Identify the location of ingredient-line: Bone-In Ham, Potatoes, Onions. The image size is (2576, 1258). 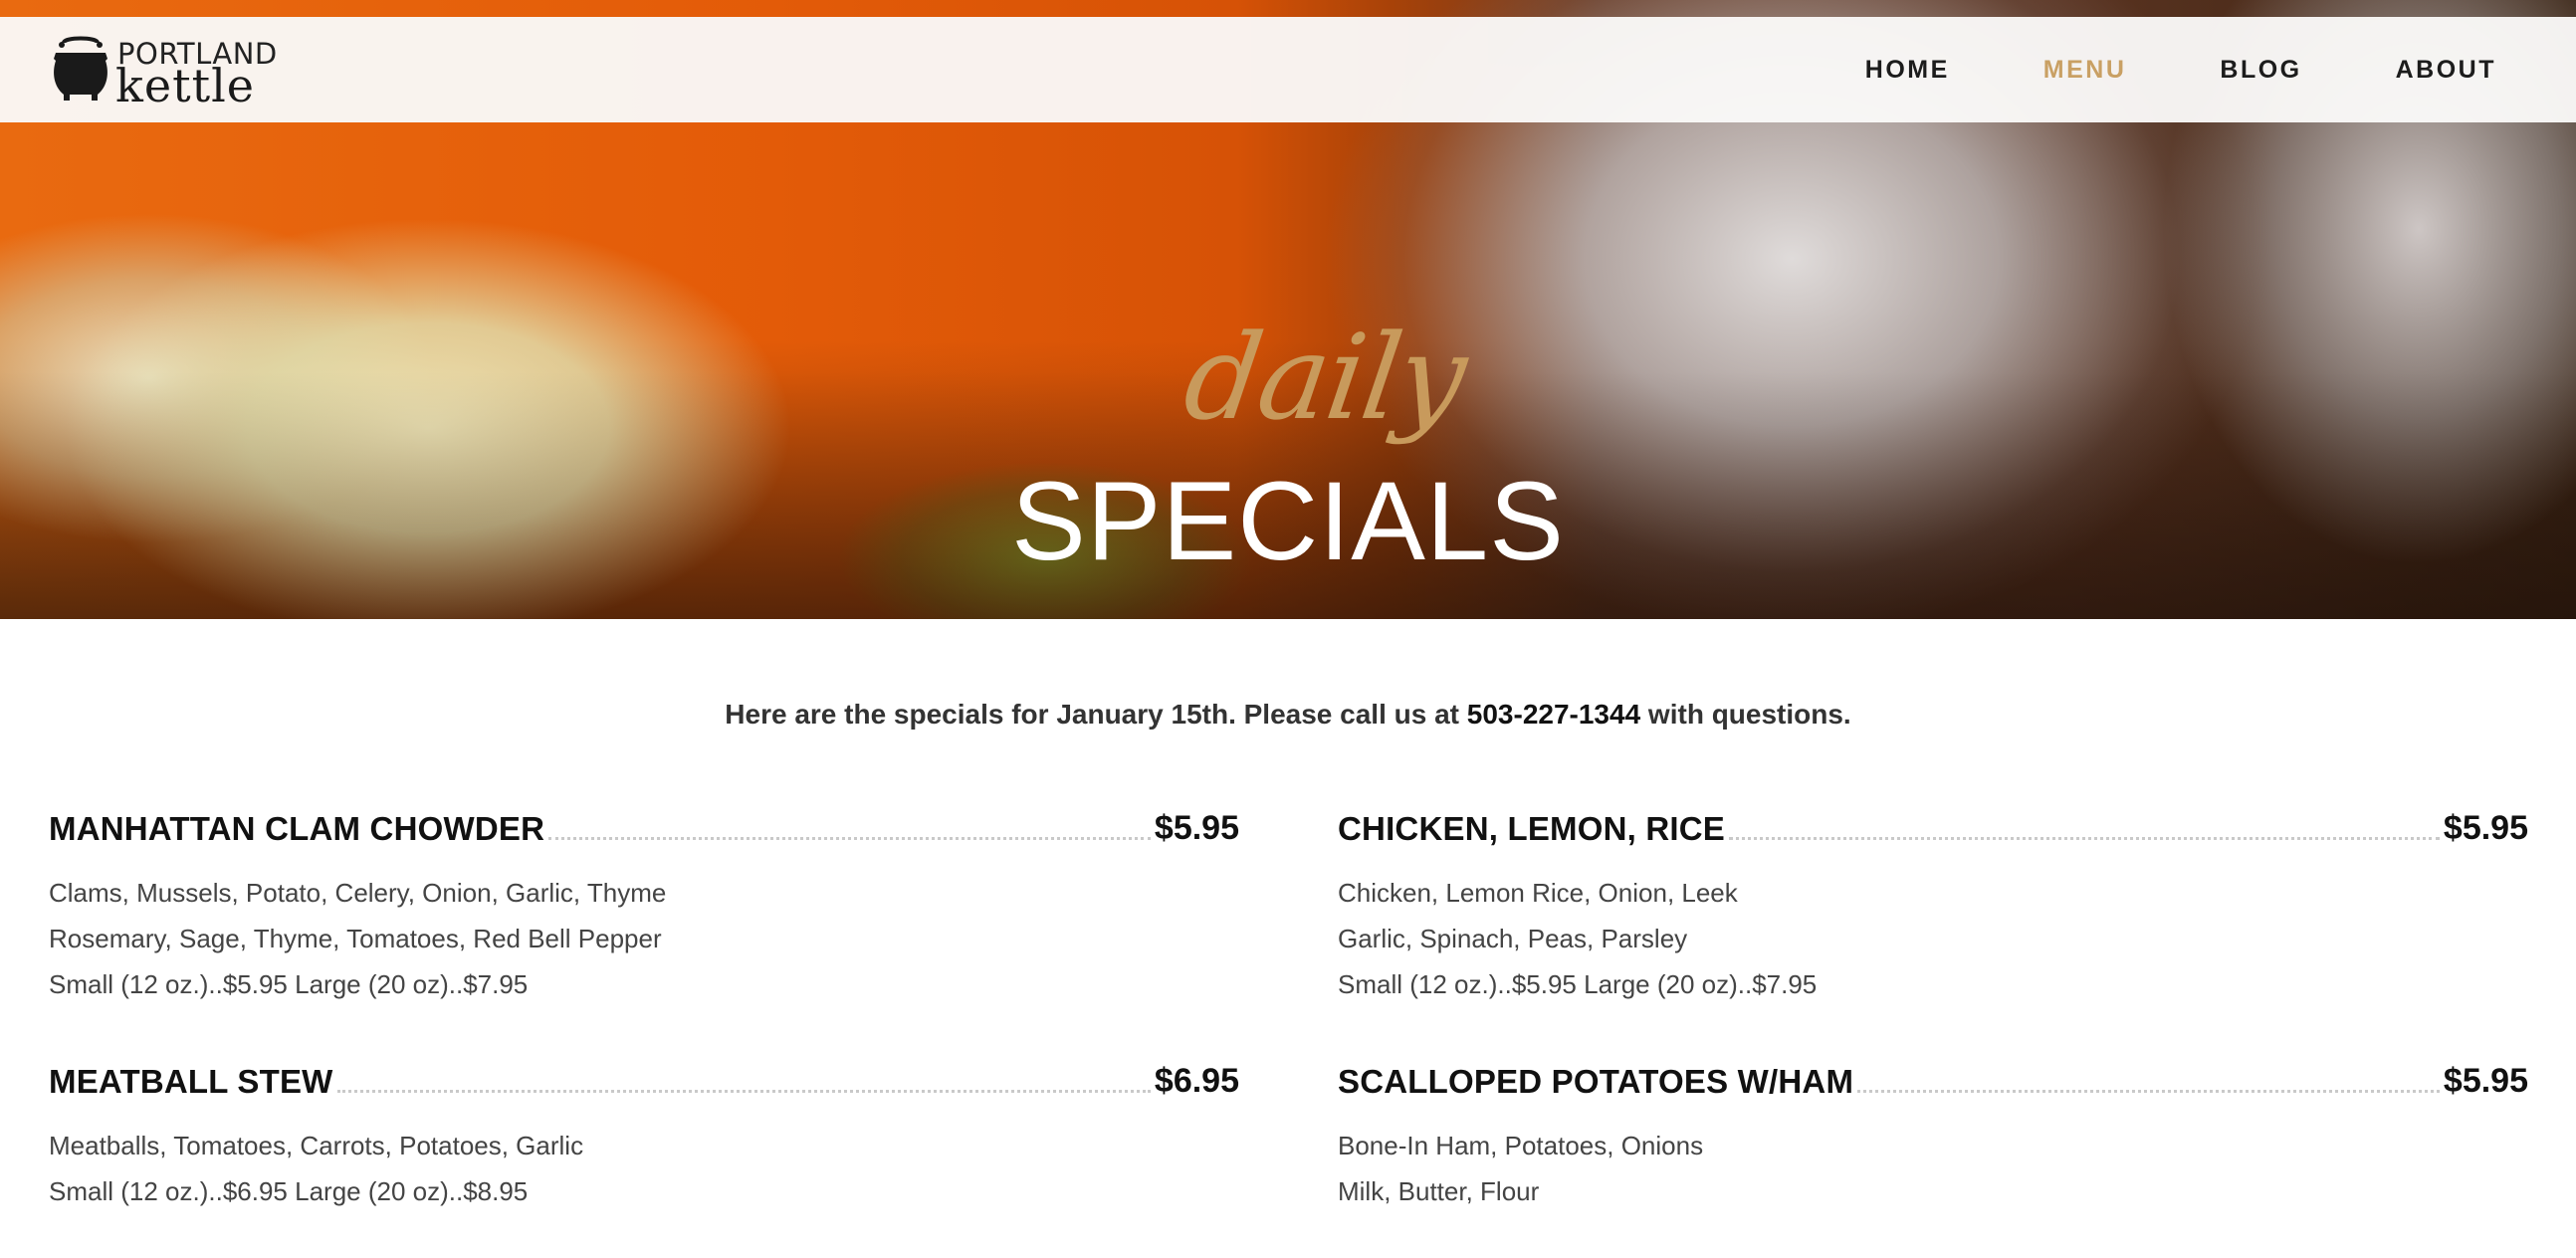
(1521, 1145).